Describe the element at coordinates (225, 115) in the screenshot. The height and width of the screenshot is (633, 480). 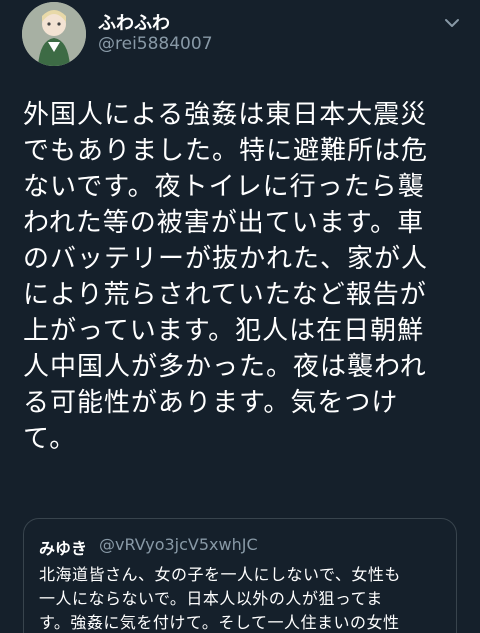
I see `tweet-text-line: 外国人による強姦は東日本大震災` at that location.